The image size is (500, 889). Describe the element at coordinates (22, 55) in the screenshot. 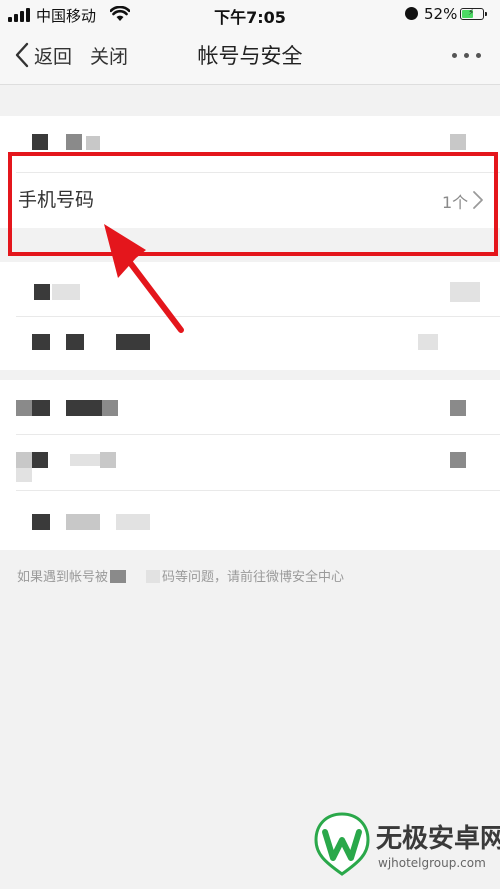

I see `chevron-left-icon` at that location.